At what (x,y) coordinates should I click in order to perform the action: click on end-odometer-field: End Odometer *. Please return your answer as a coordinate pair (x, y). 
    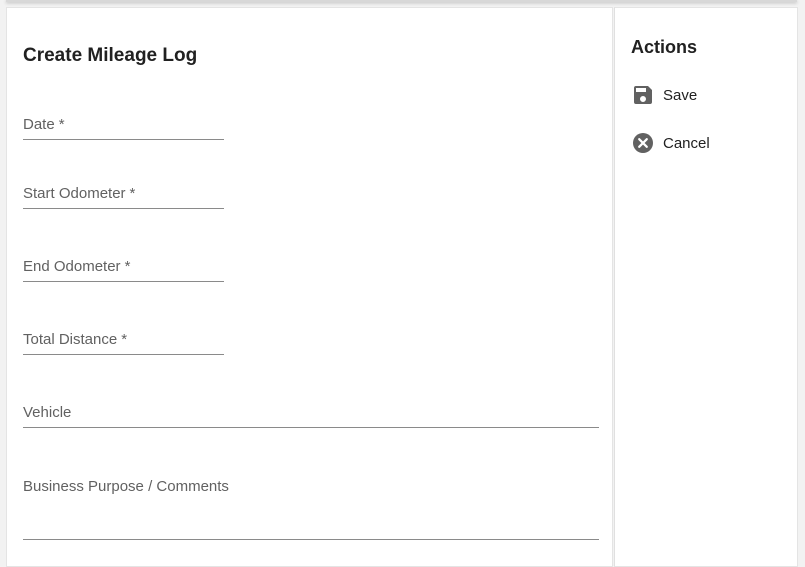
    Looking at the image, I should click on (123, 270).